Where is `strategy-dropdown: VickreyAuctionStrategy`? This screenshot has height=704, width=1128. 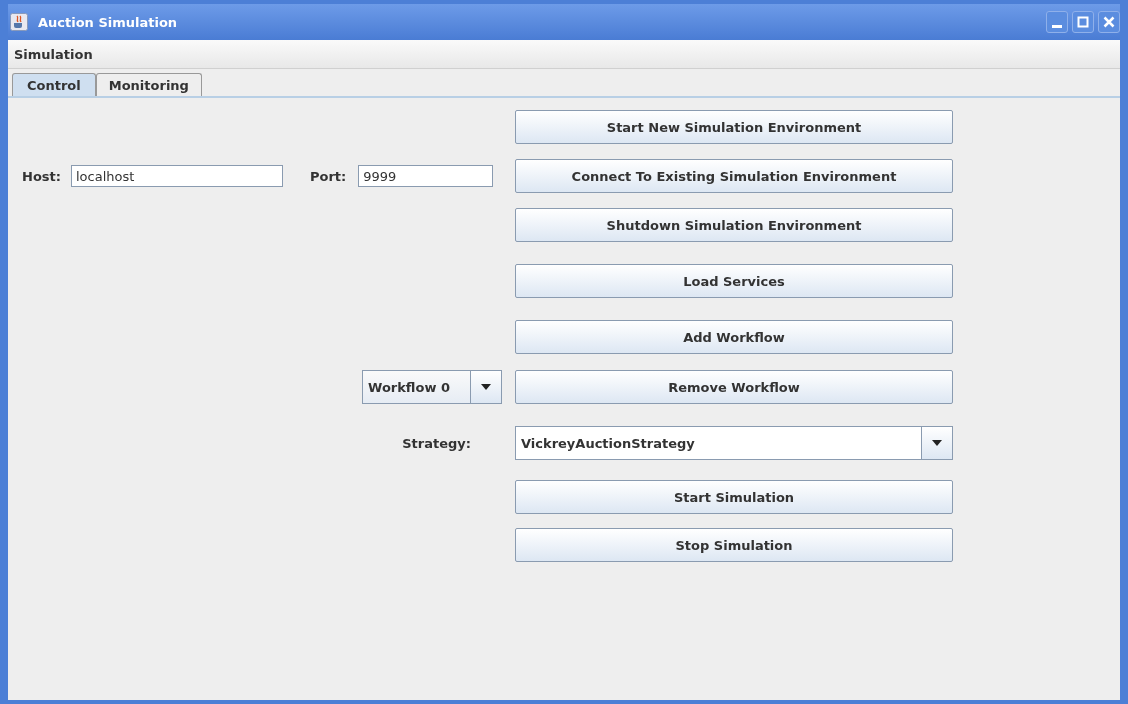
strategy-dropdown: VickreyAuctionStrategy is located at coordinates (734, 443).